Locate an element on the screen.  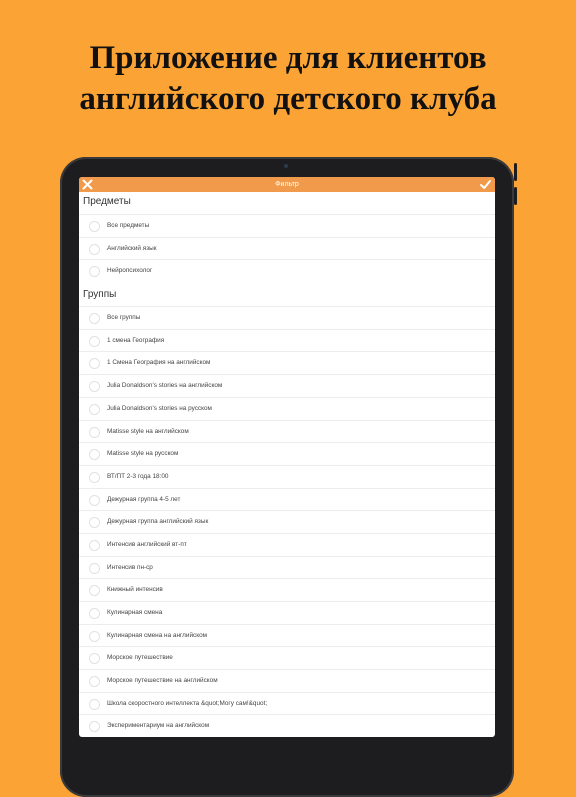
promo-title-line2: английского детского клуба is located at coordinates (288, 99).